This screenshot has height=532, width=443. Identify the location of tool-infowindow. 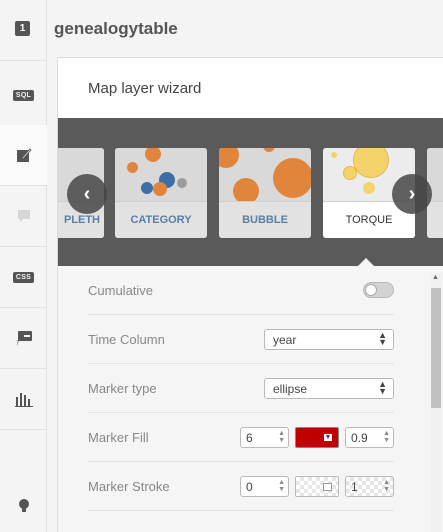
(23, 216).